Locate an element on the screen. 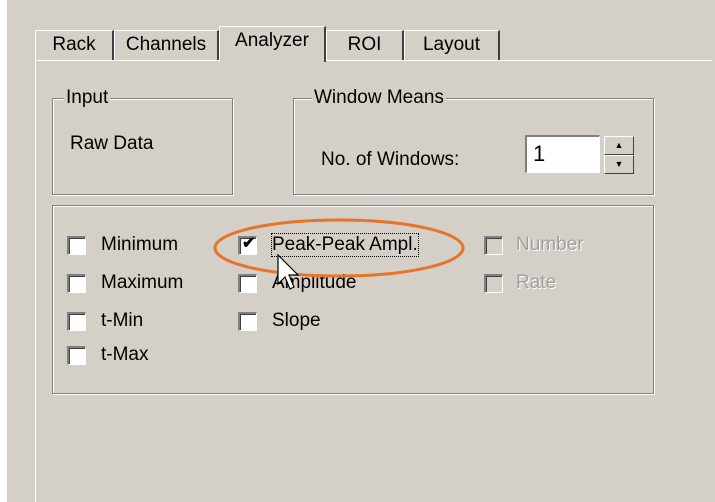 The height and width of the screenshot is (502, 715). amplitude-label: Amplitude is located at coordinates (314, 283).